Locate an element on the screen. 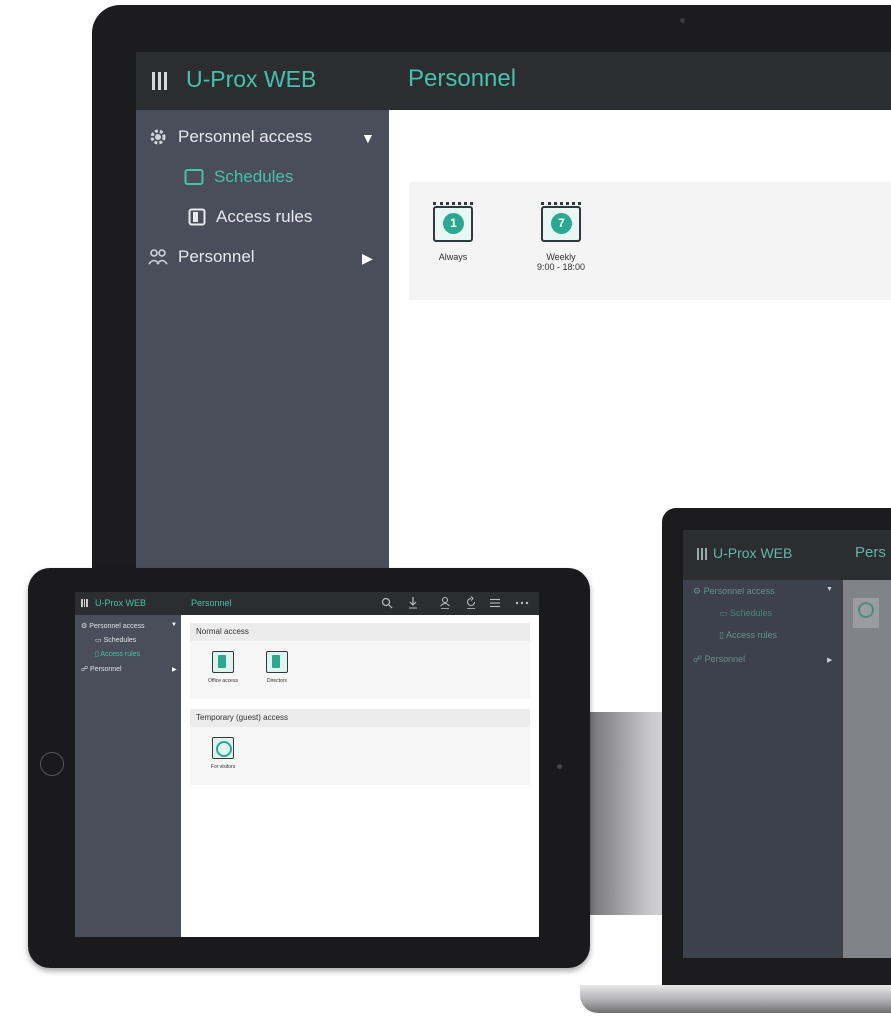  list-view-icon is located at coordinates (495, 603).